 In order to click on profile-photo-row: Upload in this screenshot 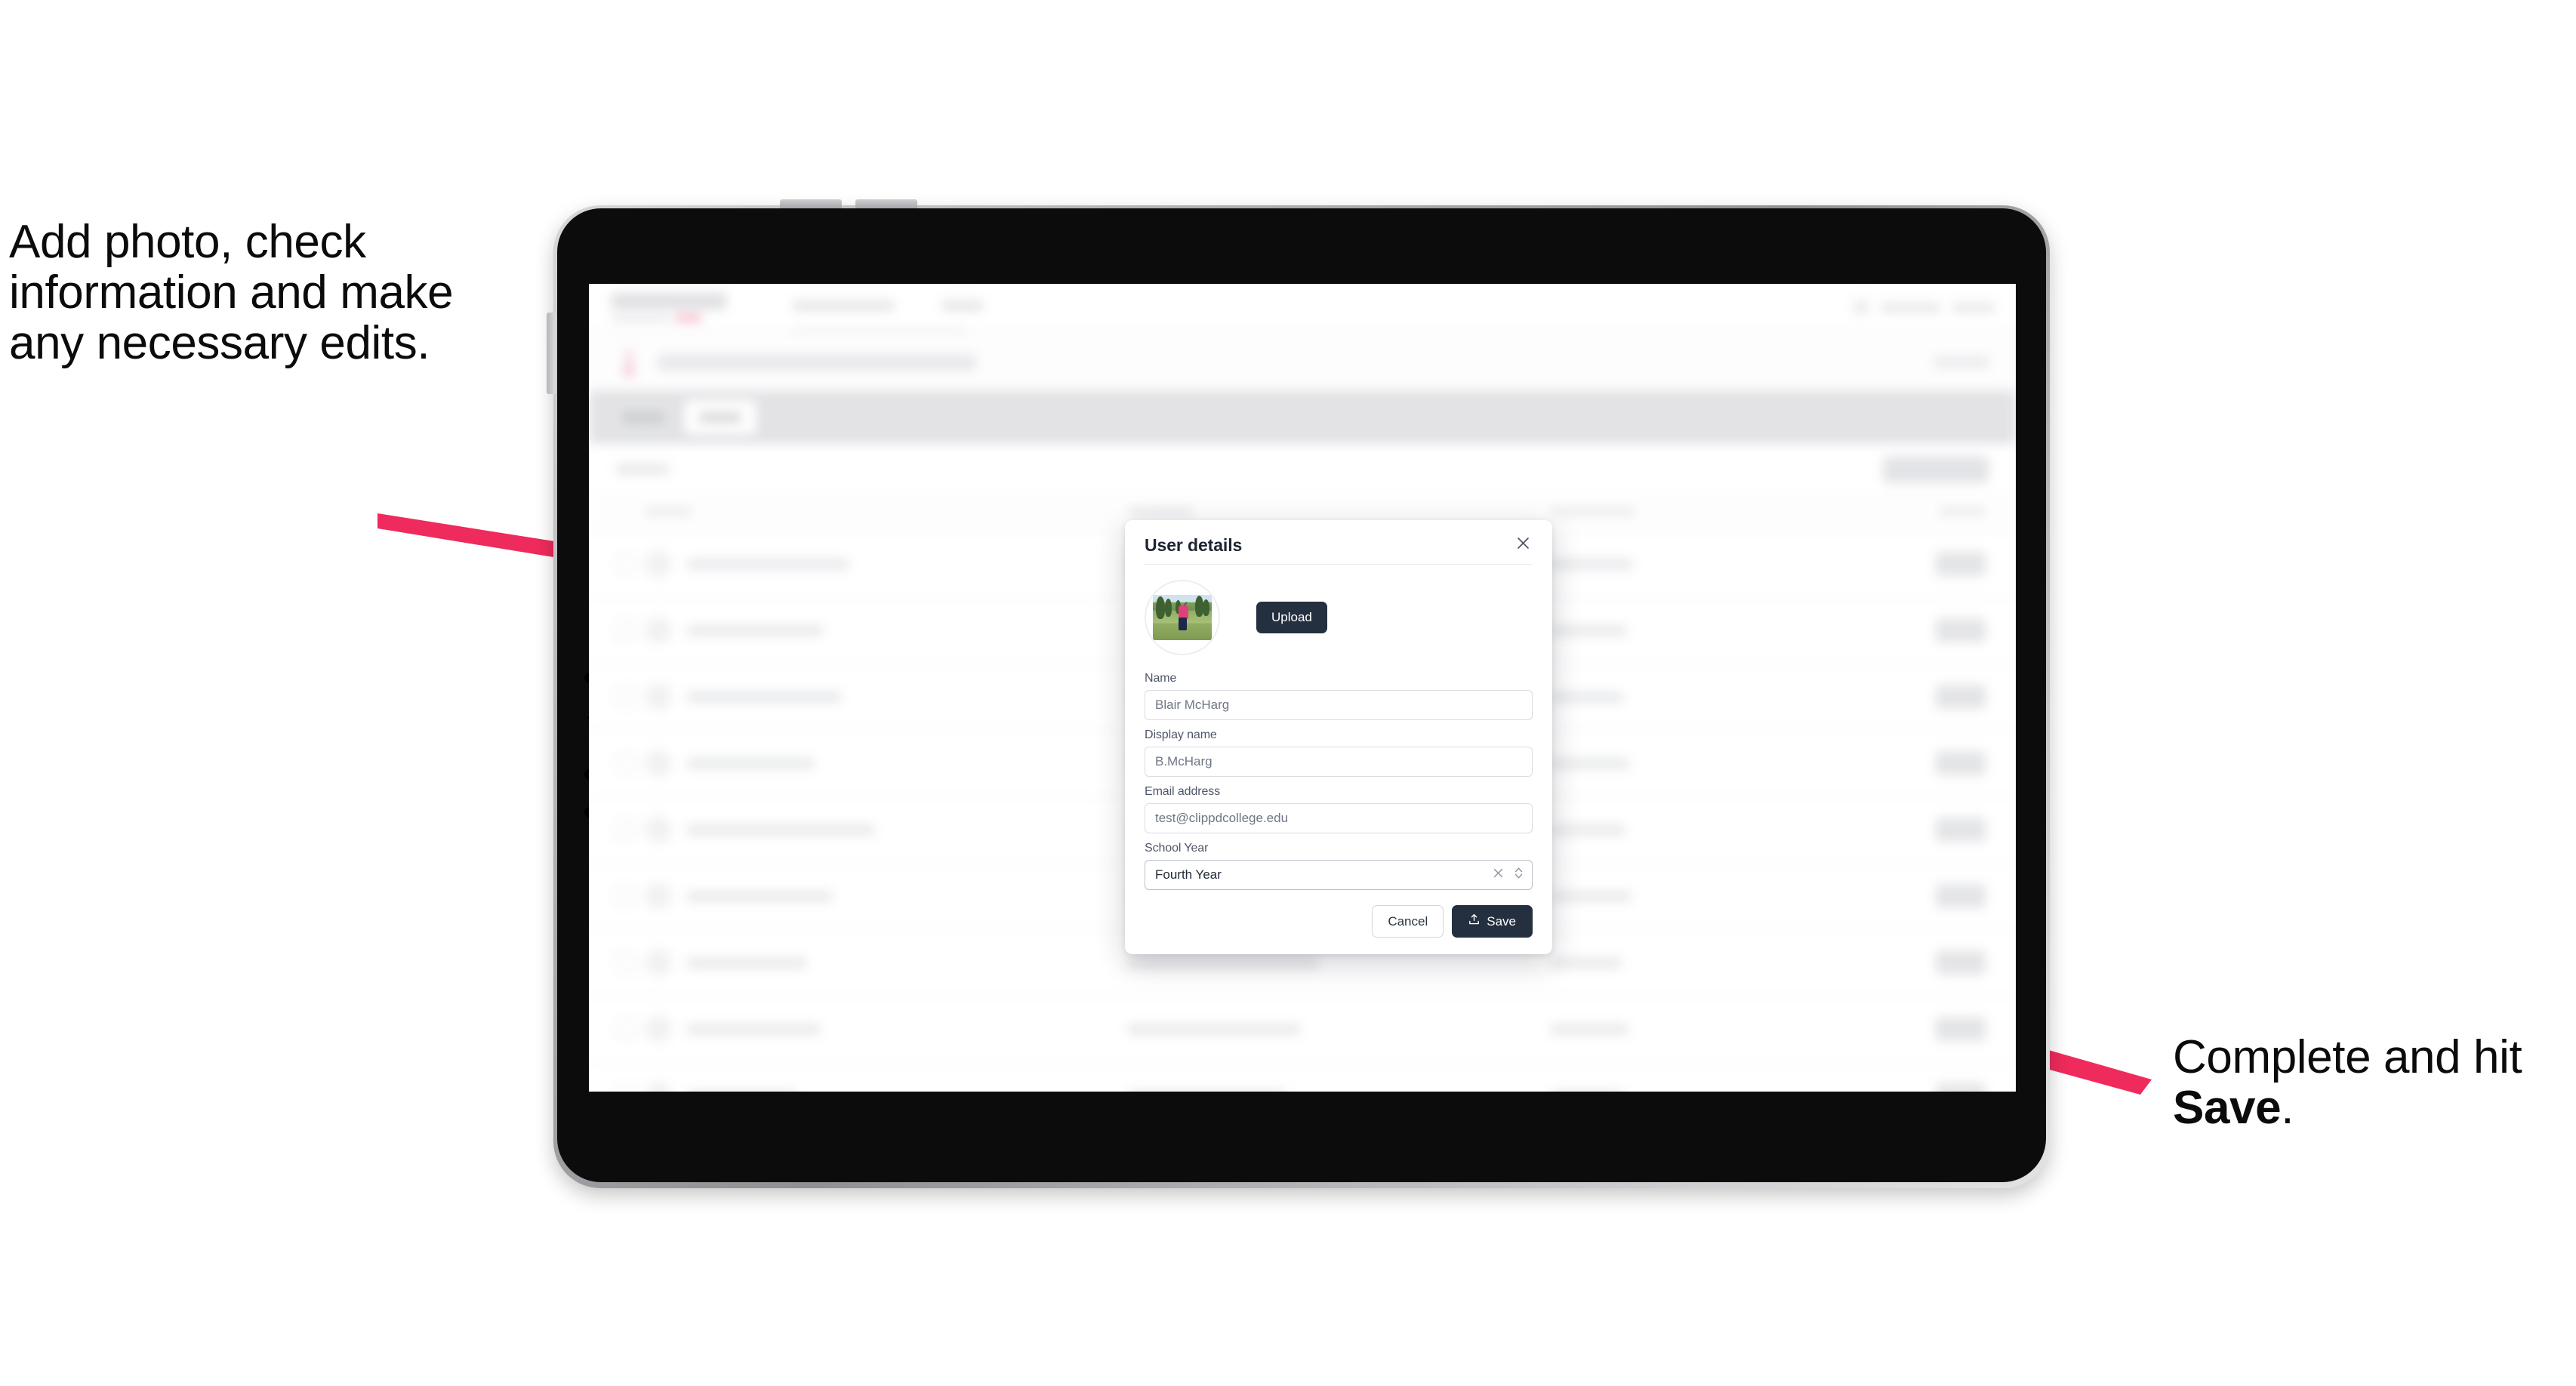, I will do `click(1339, 618)`.